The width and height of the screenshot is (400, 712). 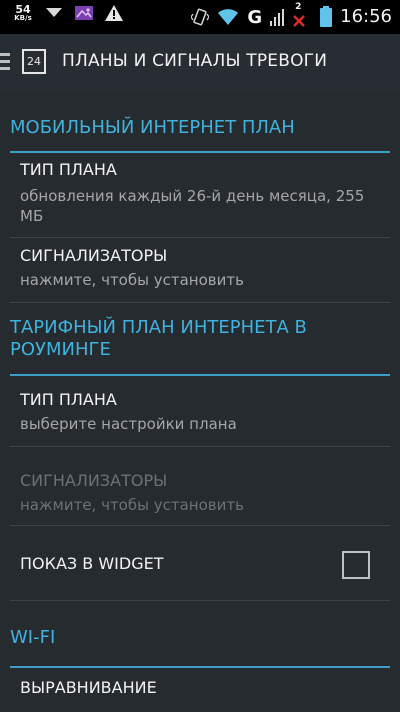 I want to click on sim-2-status: 2, so click(x=299, y=15).